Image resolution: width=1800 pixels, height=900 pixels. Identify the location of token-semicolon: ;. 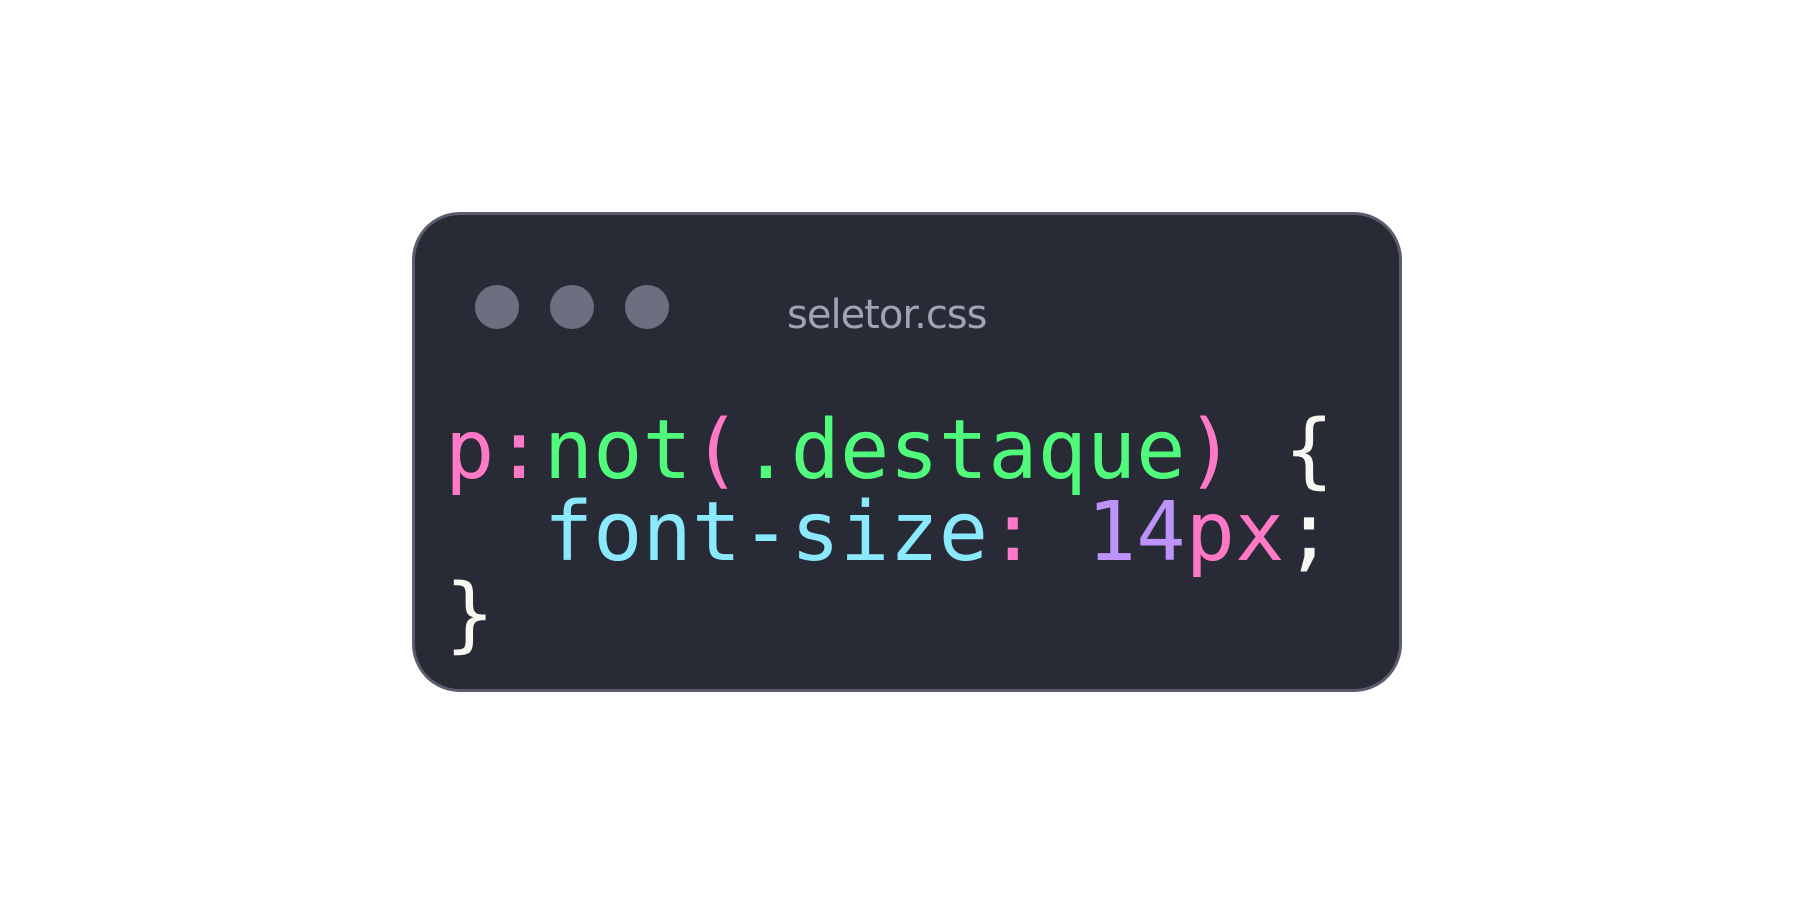
(1309, 532).